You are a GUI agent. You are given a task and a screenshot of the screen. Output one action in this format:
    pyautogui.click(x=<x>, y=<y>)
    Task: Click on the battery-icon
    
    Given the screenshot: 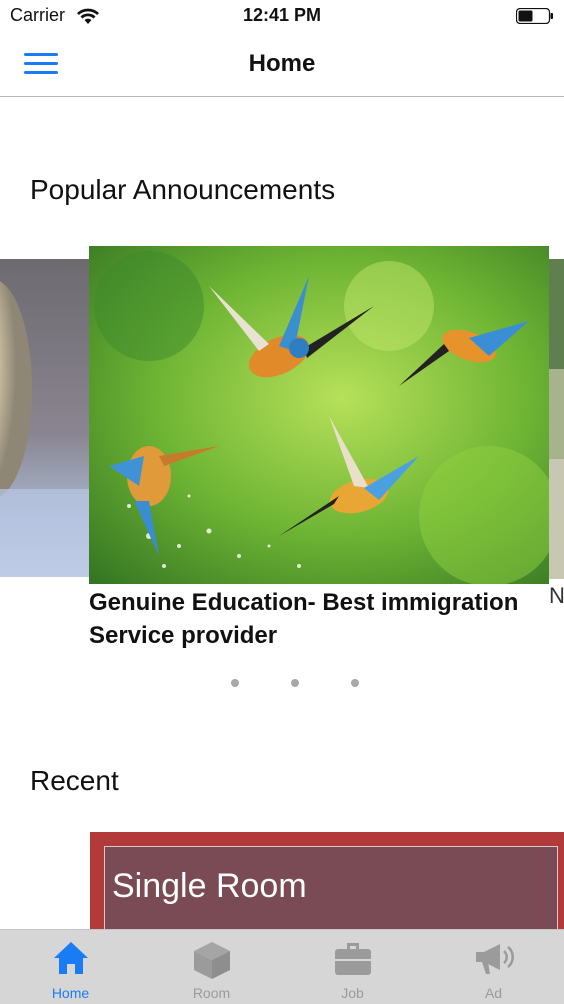 What is the action you would take?
    pyautogui.click(x=534, y=16)
    